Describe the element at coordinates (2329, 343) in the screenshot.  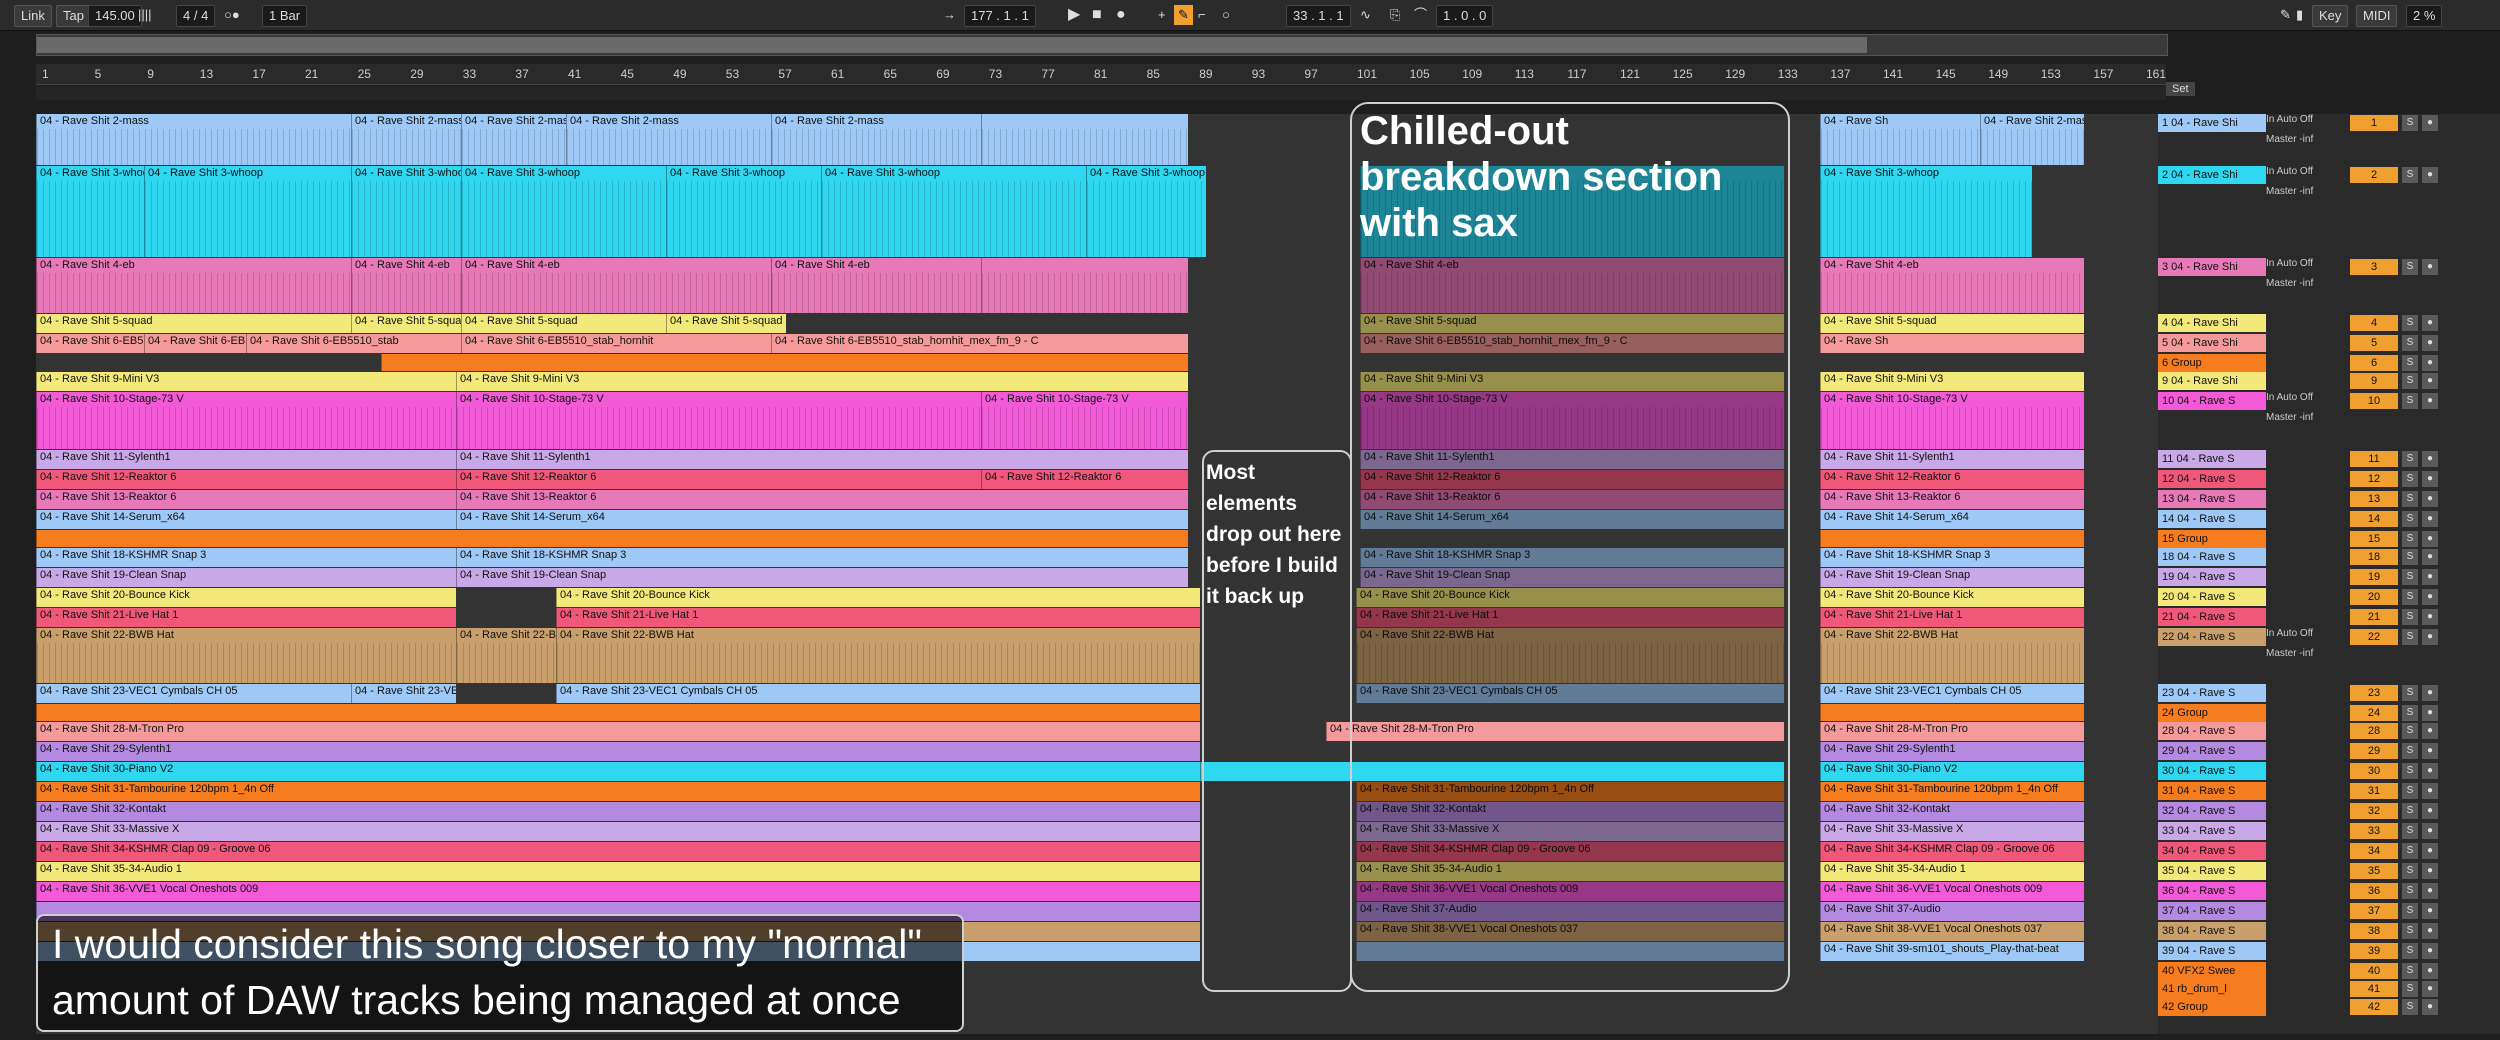
I see `track-header: 5 04 - Rave Shi 5 S ●` at that location.